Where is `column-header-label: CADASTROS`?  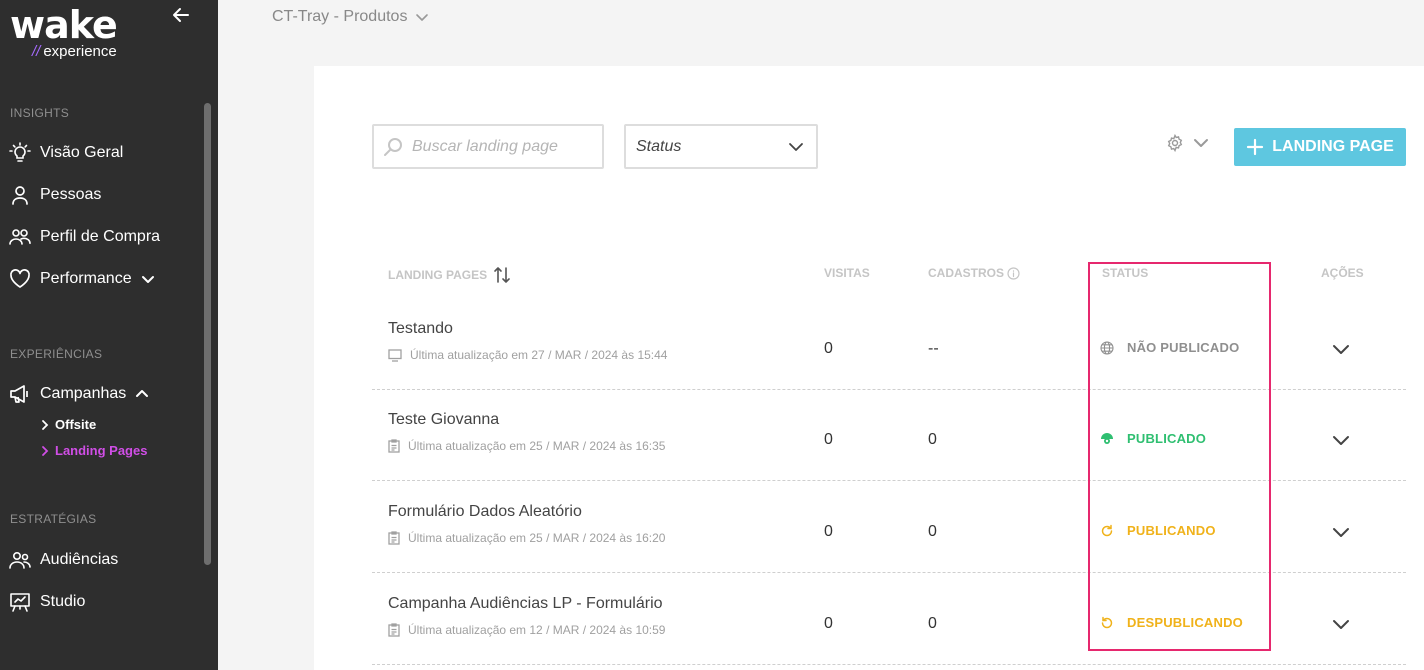
column-header-label: CADASTROS is located at coordinates (966, 273).